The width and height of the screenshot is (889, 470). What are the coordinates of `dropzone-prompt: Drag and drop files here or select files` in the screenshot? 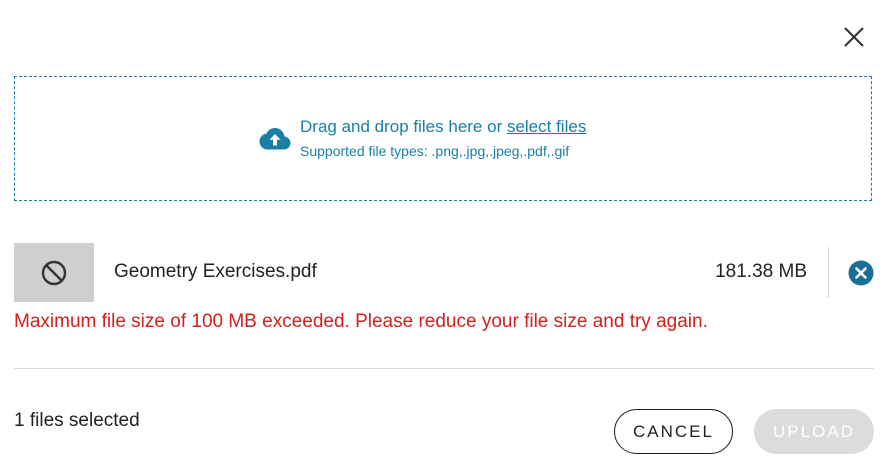 It's located at (443, 127).